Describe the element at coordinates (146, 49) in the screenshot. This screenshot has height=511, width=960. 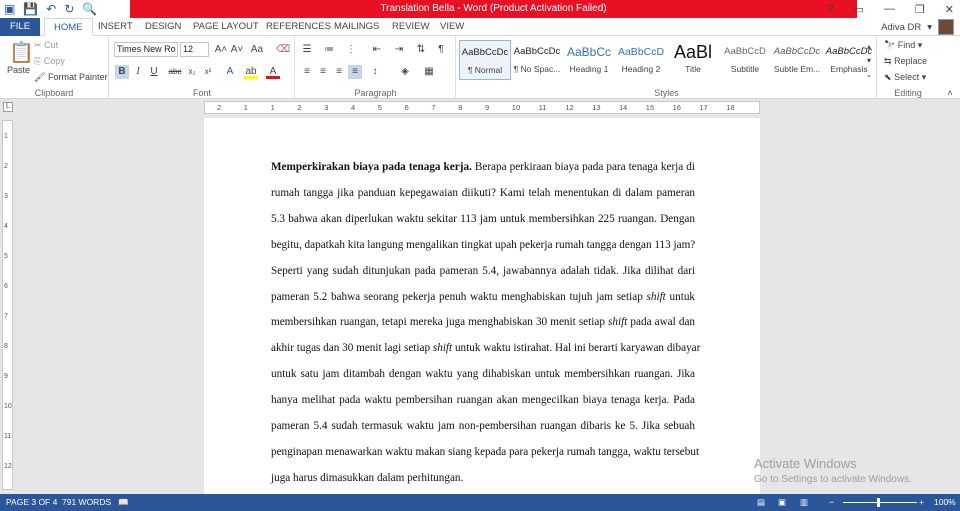
I see `font-name-combo: Times New Ro` at that location.